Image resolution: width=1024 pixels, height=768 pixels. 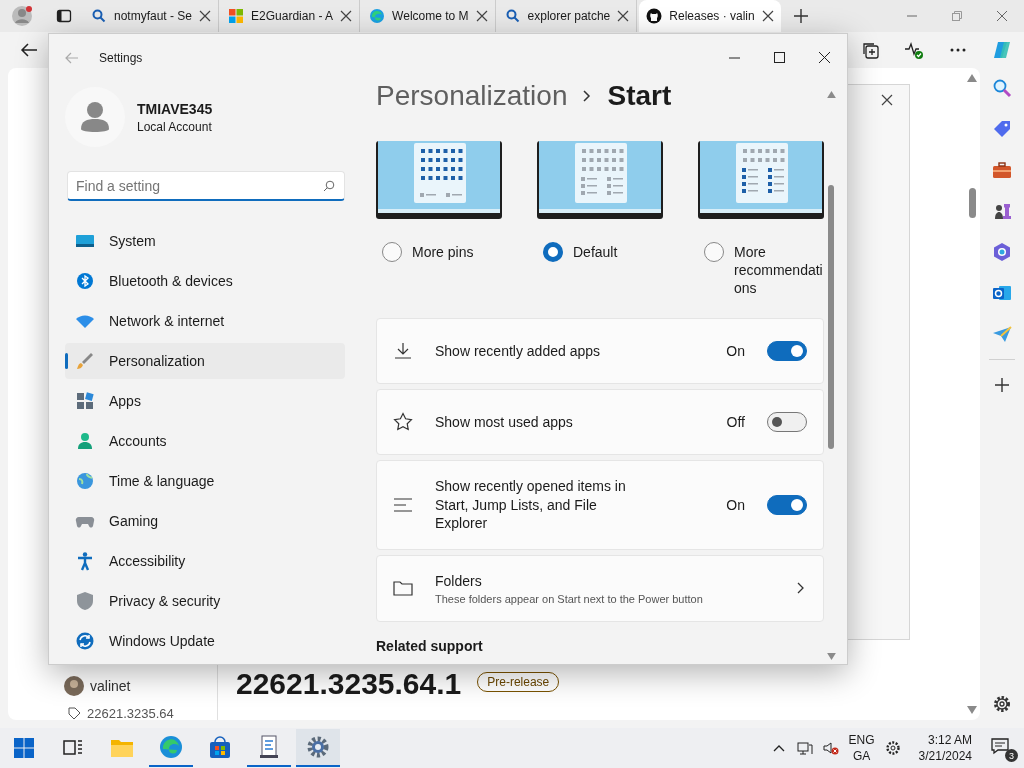 I want to click on author-name: valinet, so click(x=110, y=686).